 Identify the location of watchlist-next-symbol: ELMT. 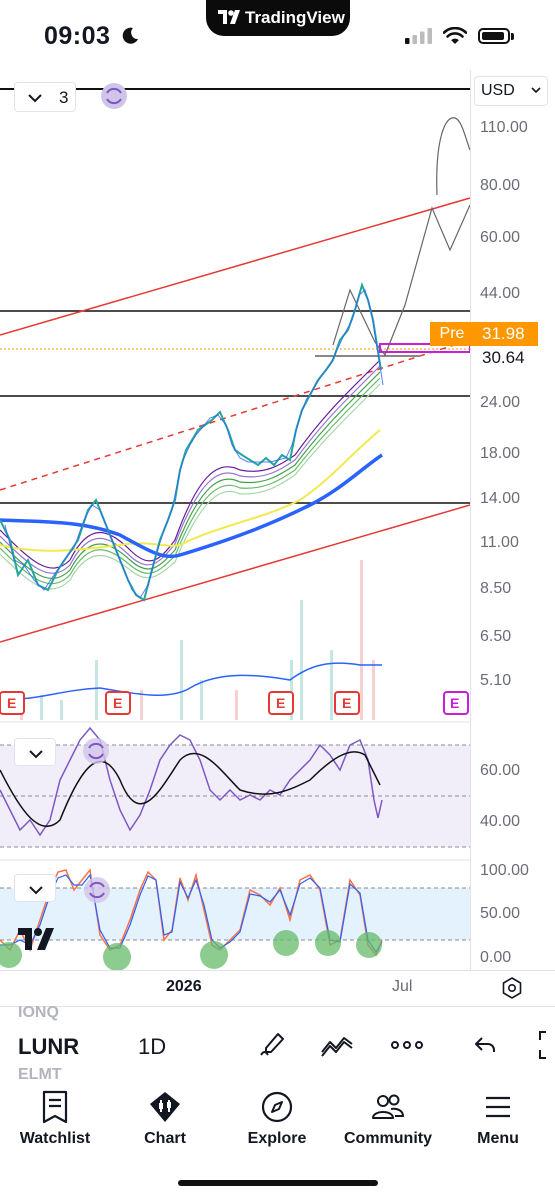
(40, 1075).